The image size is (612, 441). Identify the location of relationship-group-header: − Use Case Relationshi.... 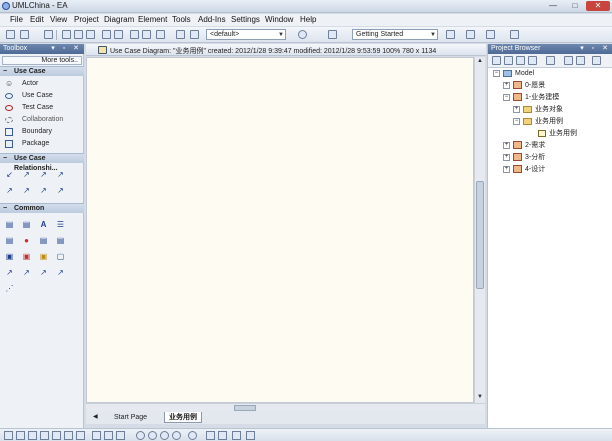
(42, 162).